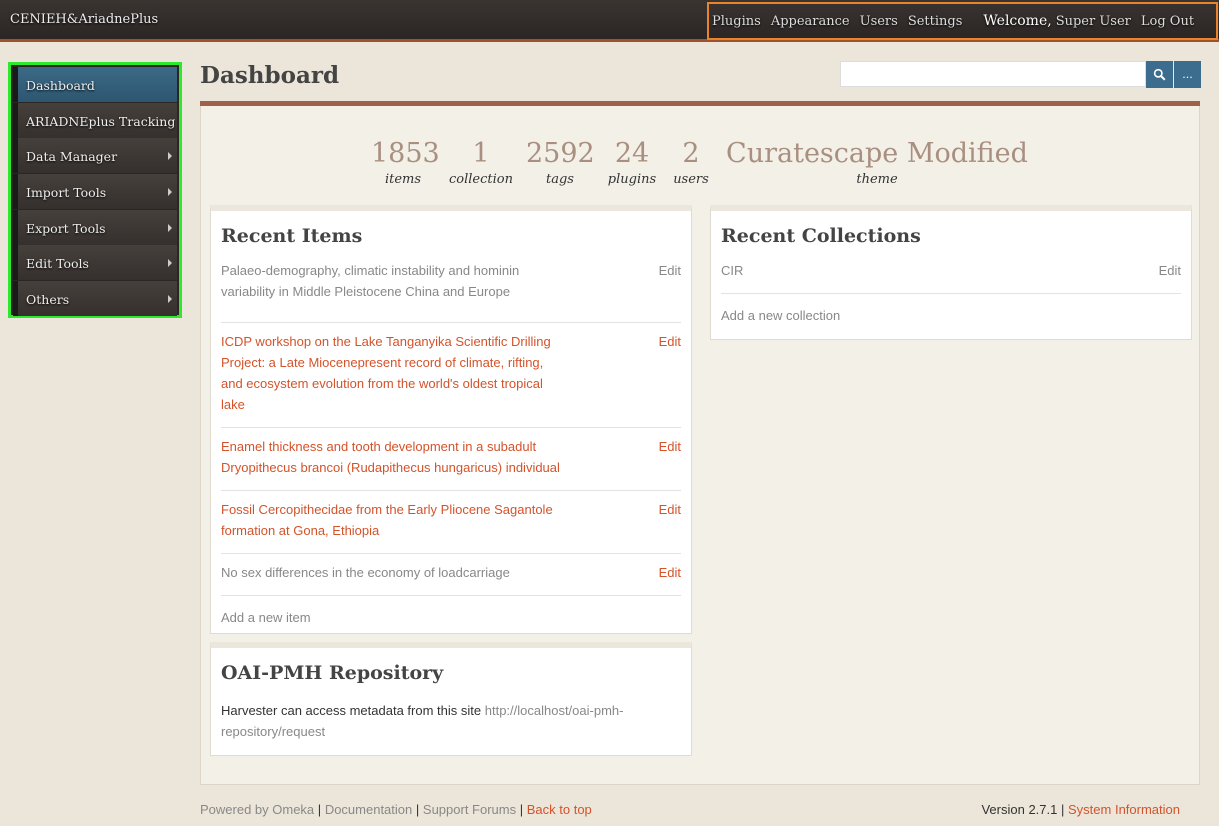 The image size is (1219, 826). What do you see at coordinates (821, 236) in the screenshot?
I see `recent-collections-heading: Recent Collections` at bounding box center [821, 236].